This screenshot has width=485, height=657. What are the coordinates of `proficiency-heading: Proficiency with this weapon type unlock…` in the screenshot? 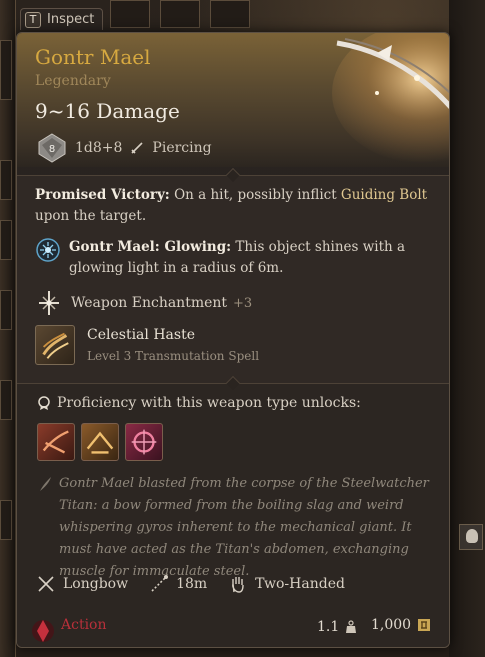 It's located at (199, 403).